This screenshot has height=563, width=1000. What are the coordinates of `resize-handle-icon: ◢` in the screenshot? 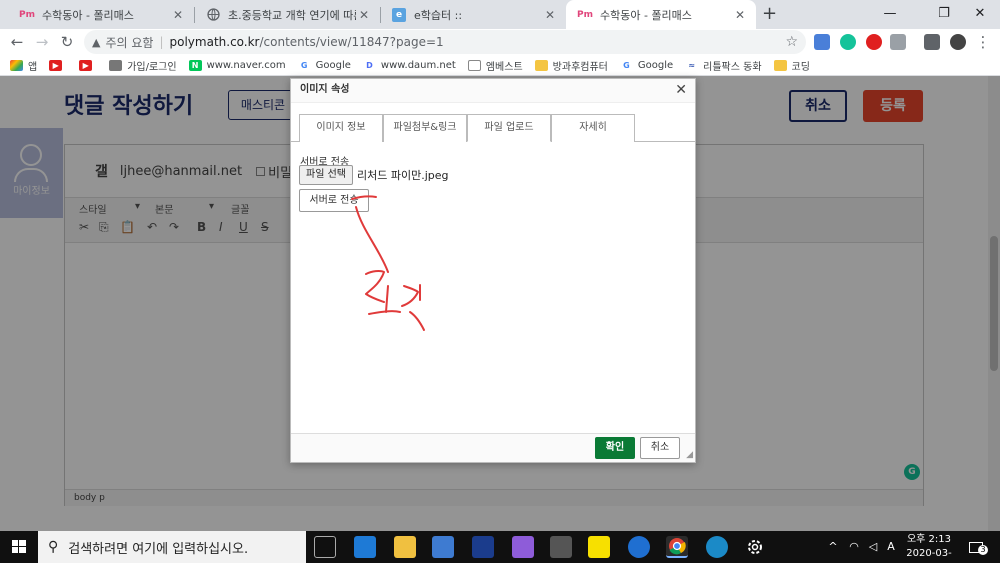 It's located at (689, 455).